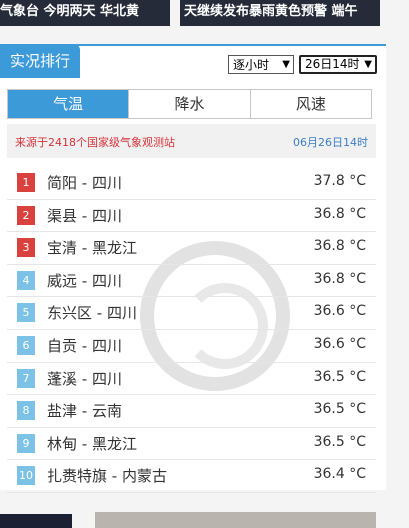 This screenshot has width=409, height=528. I want to click on list-item: 6 自贡 - 四川 36.6 °C, so click(191, 346).